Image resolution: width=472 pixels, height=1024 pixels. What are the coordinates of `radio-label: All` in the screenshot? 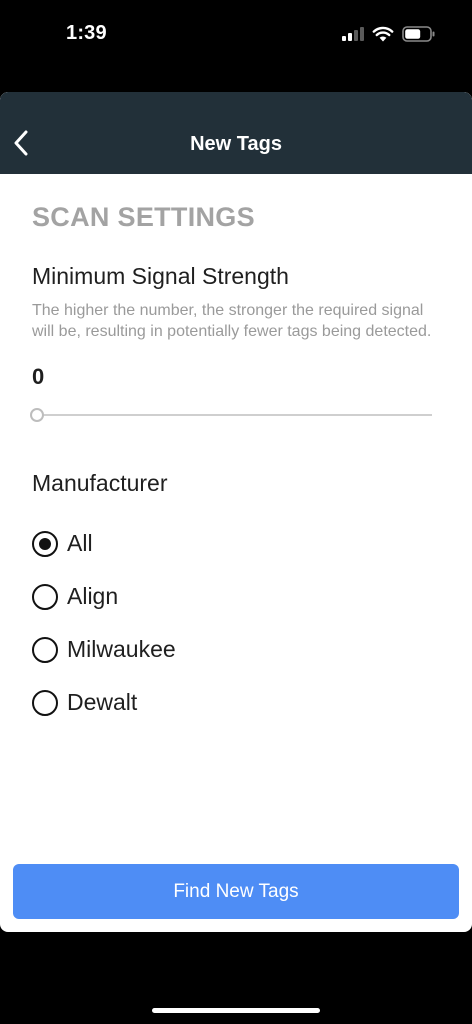 It's located at (80, 543).